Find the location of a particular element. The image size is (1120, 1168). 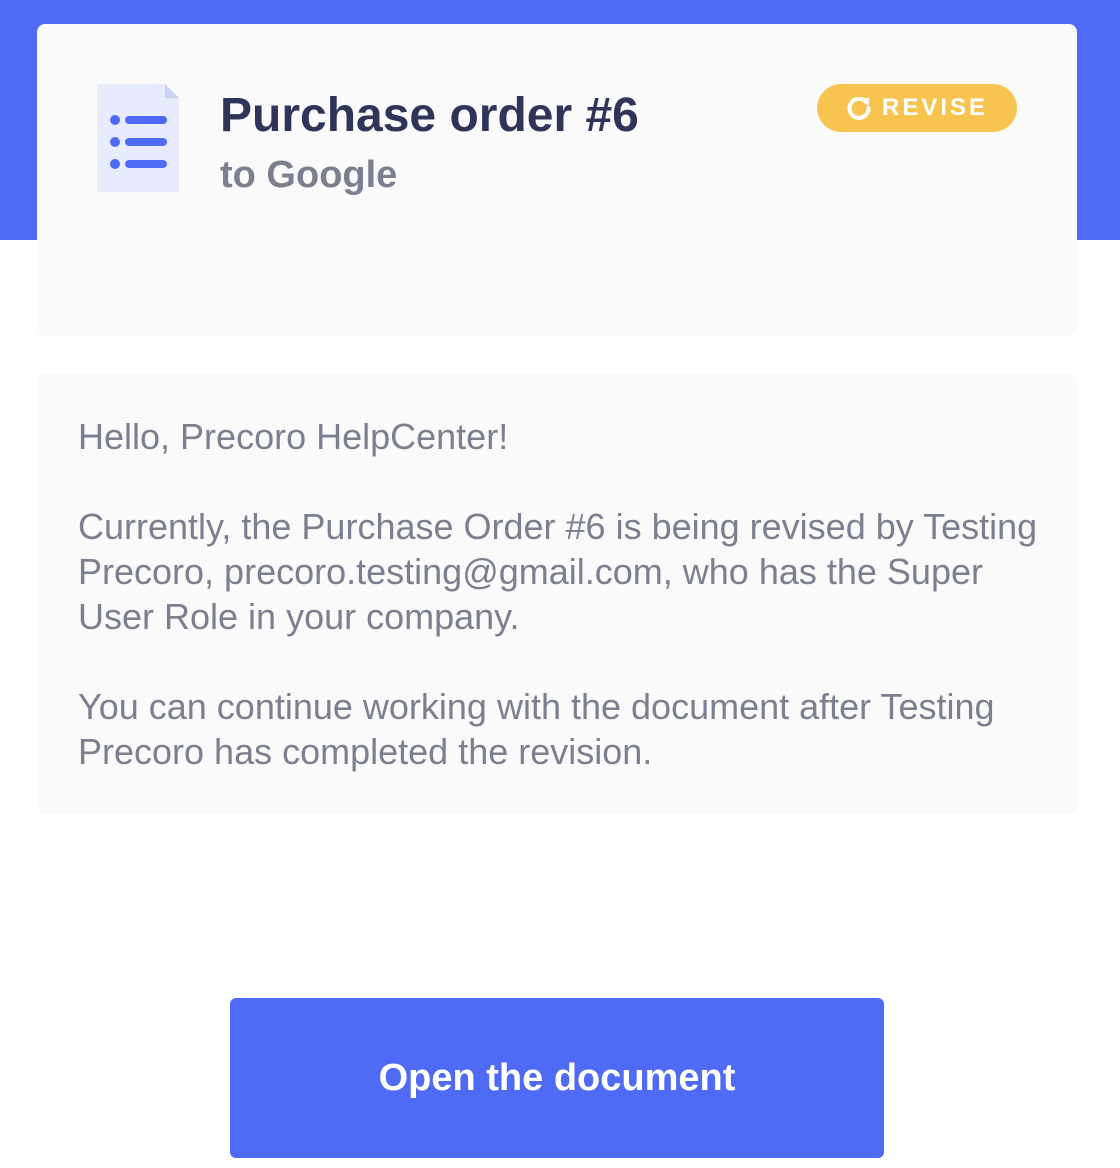

refresh-icon is located at coordinates (859, 108).